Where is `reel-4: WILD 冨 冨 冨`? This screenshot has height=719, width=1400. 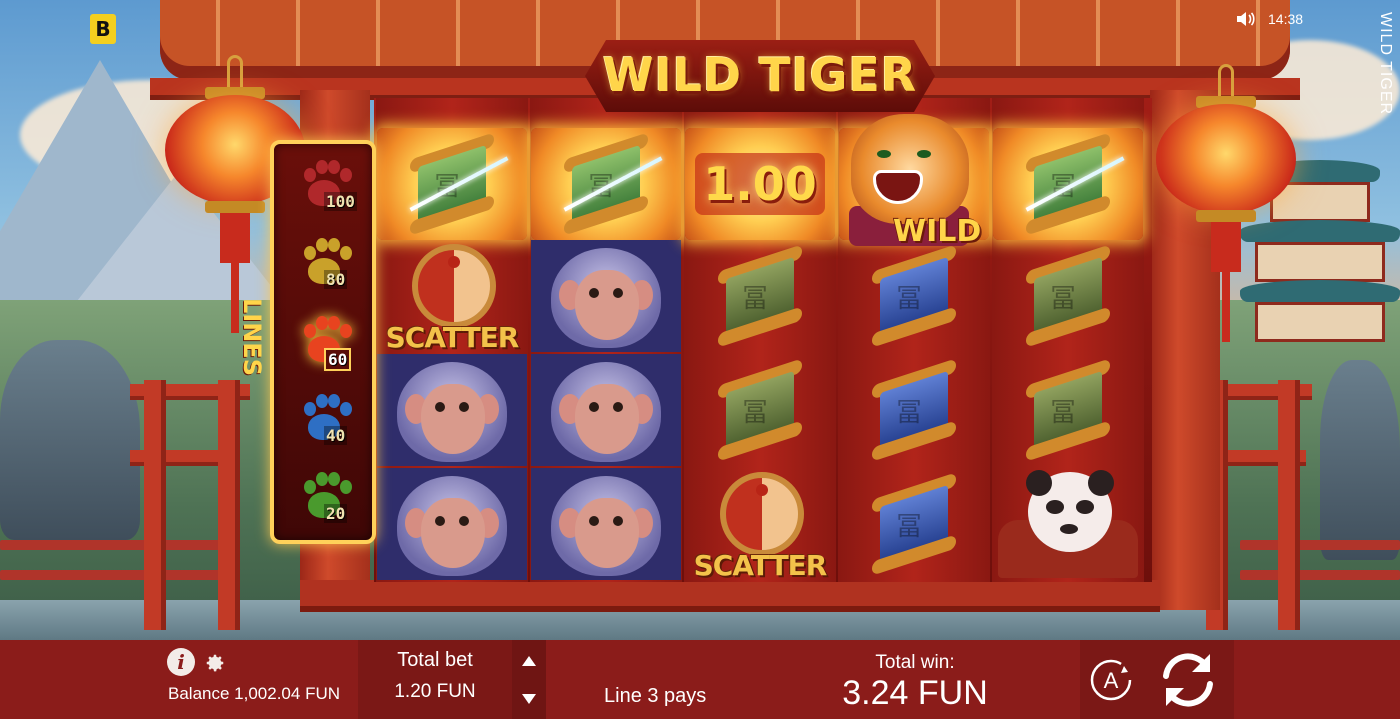 reel-4: WILD 冨 冨 冨 is located at coordinates (914, 340).